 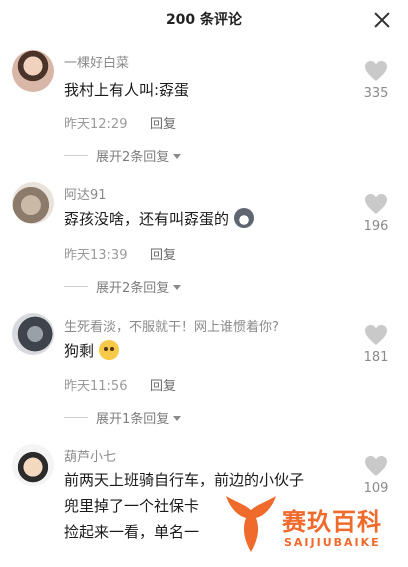 I want to click on comment-count-title: 200 条评论, so click(x=204, y=20).